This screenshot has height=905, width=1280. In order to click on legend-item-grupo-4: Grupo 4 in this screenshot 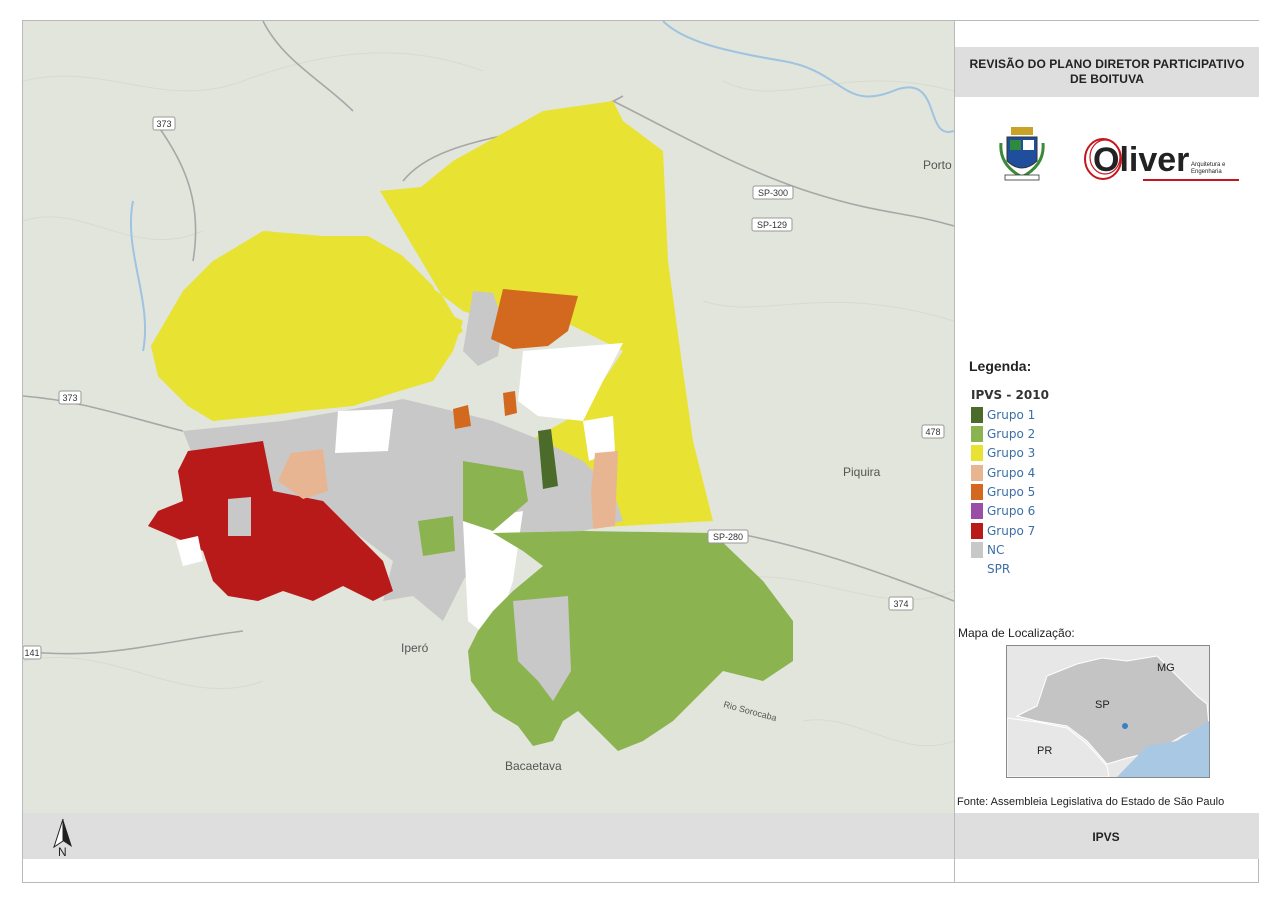, I will do `click(1003, 473)`.